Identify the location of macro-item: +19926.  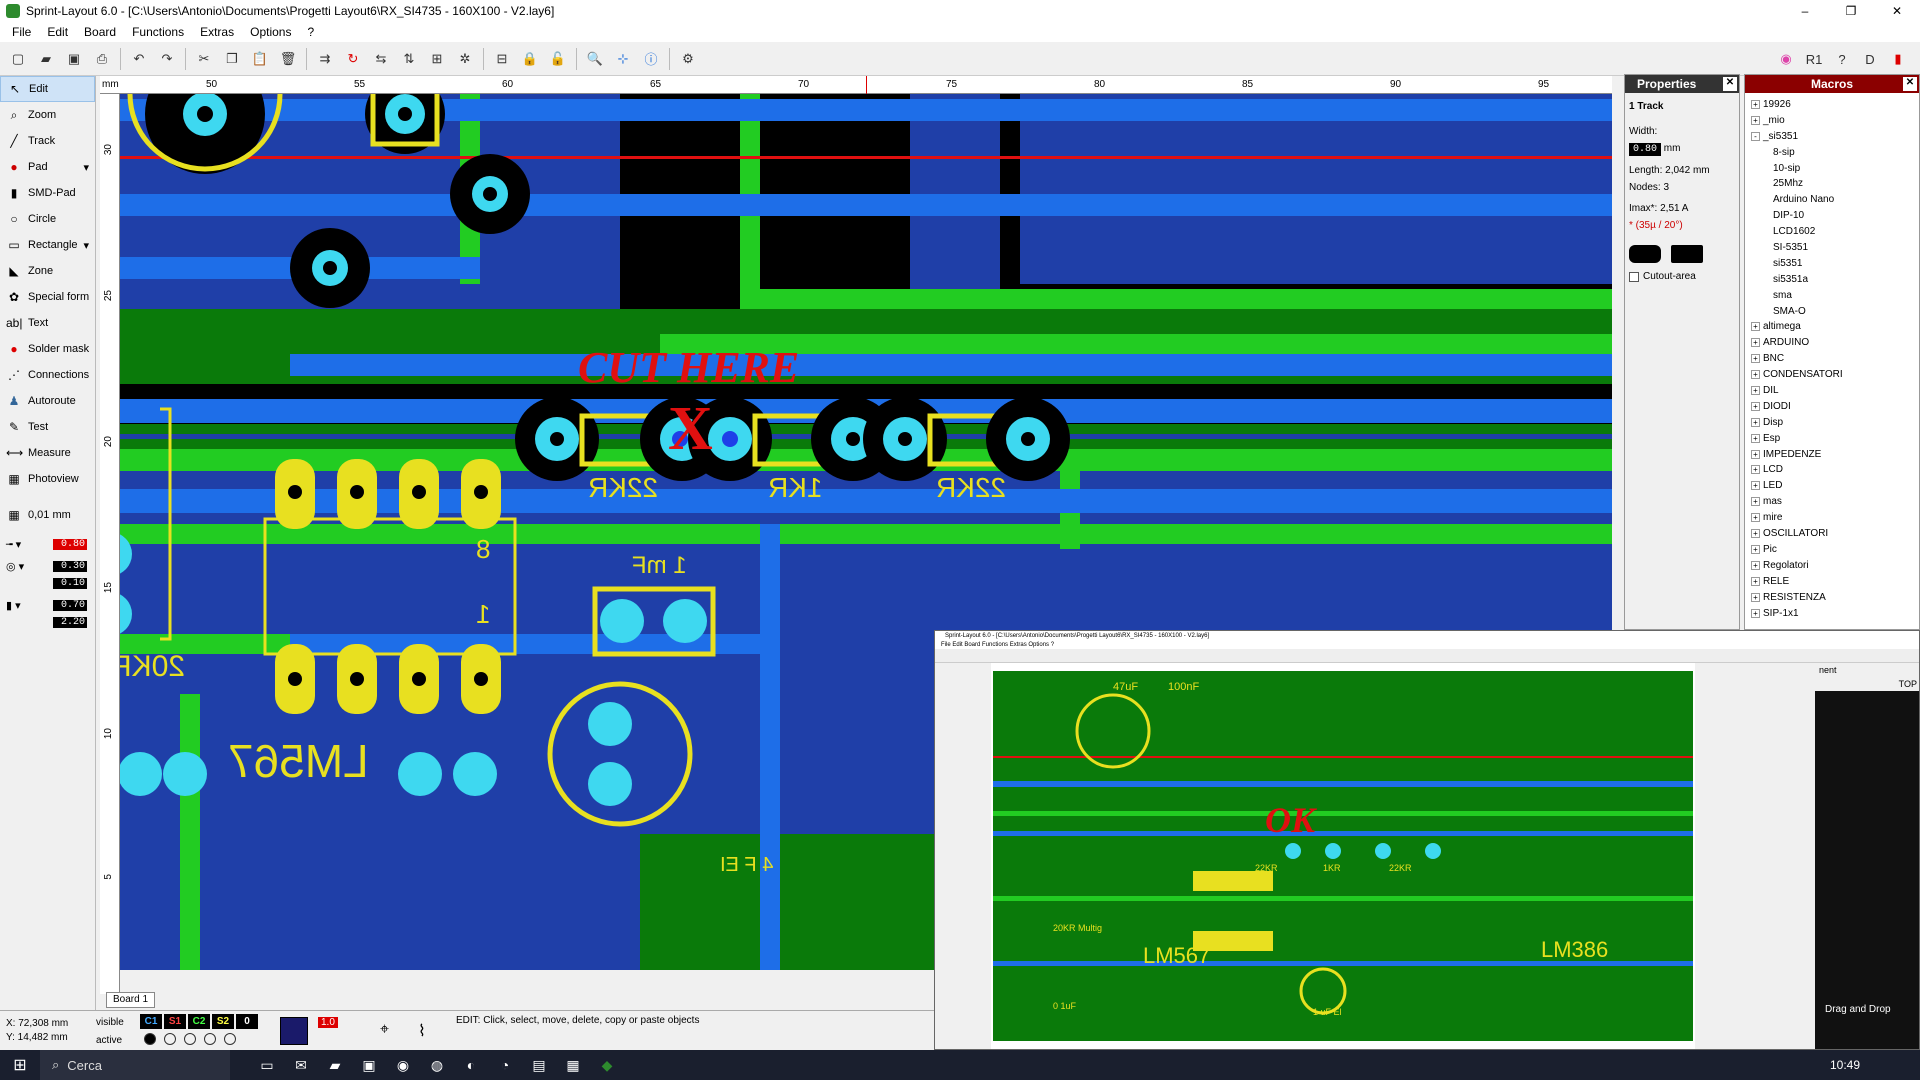
(1835, 105).